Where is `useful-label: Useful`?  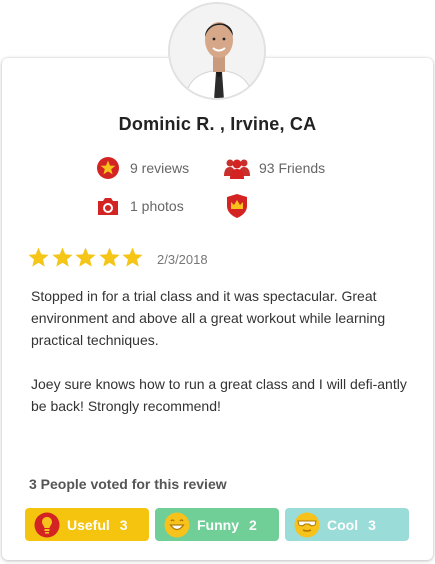
useful-label: Useful is located at coordinates (88, 524).